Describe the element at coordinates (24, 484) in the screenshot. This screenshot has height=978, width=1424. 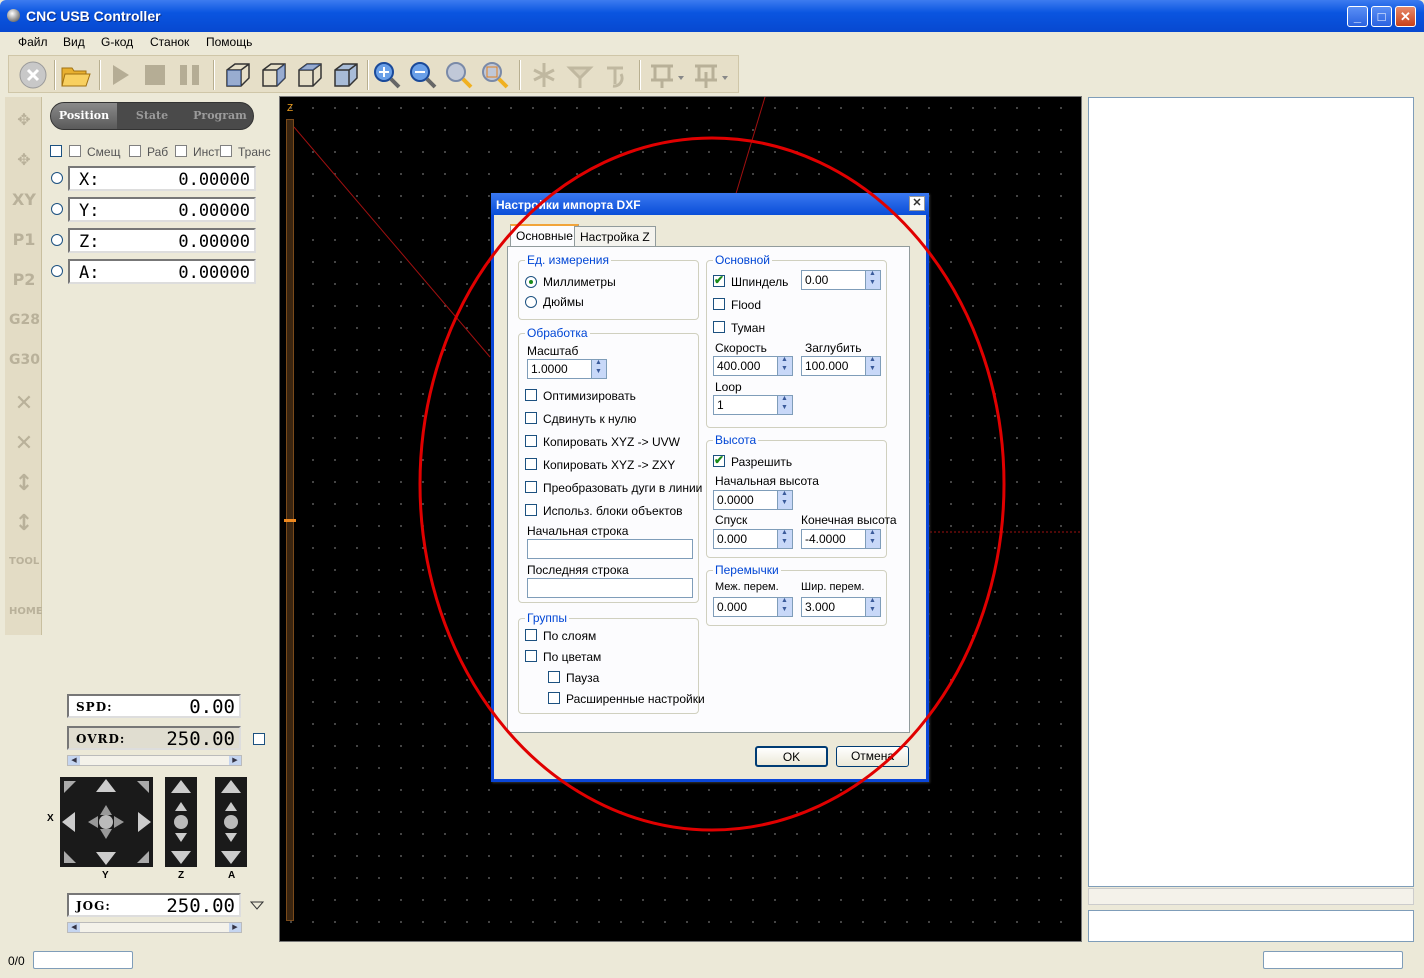
I see `zero-z-icon: ↕` at that location.